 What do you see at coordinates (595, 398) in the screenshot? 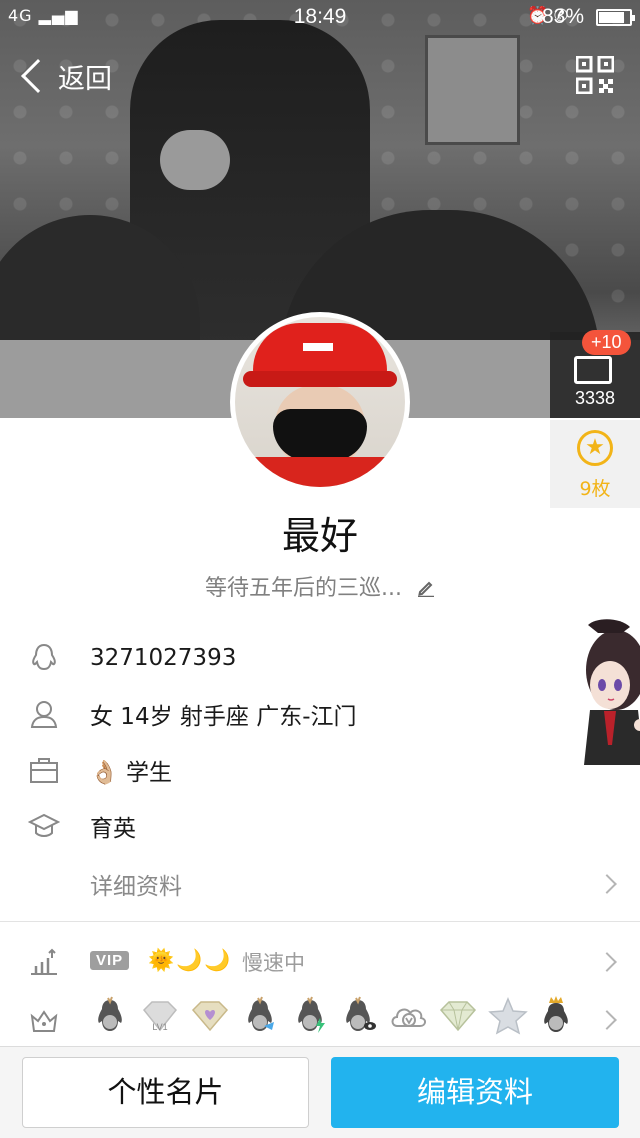
I see `likes-count: 3338` at bounding box center [595, 398].